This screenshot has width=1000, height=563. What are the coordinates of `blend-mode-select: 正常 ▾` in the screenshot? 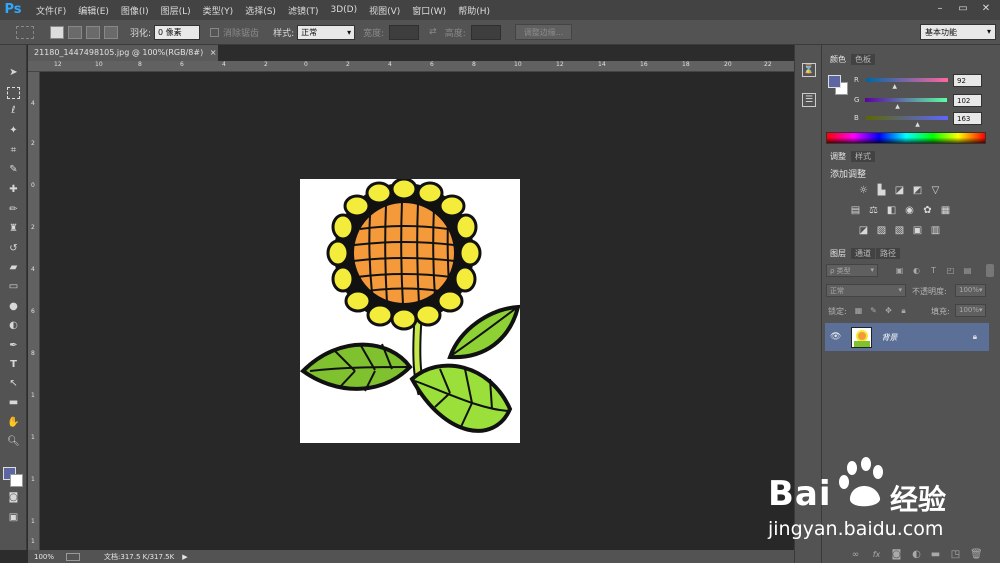 It's located at (866, 290).